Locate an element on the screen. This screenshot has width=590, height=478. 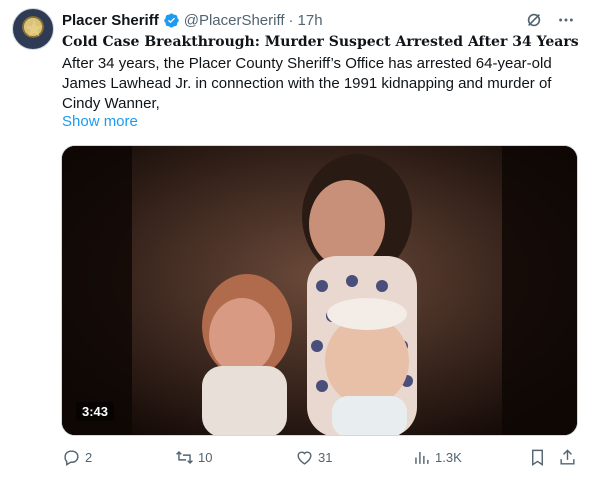
share-icon is located at coordinates (567, 457).